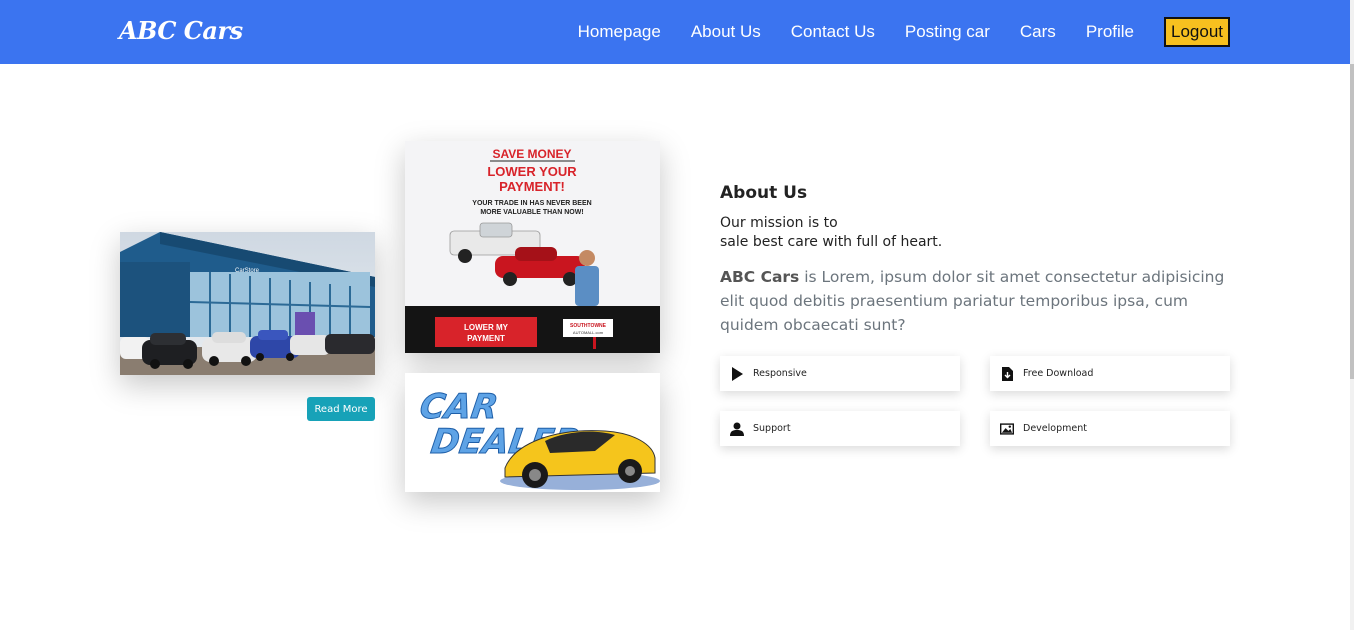 Image resolution: width=1354 pixels, height=630 pixels. What do you see at coordinates (831, 242) in the screenshot?
I see `mission-line-2: sale best care with full of heart.` at bounding box center [831, 242].